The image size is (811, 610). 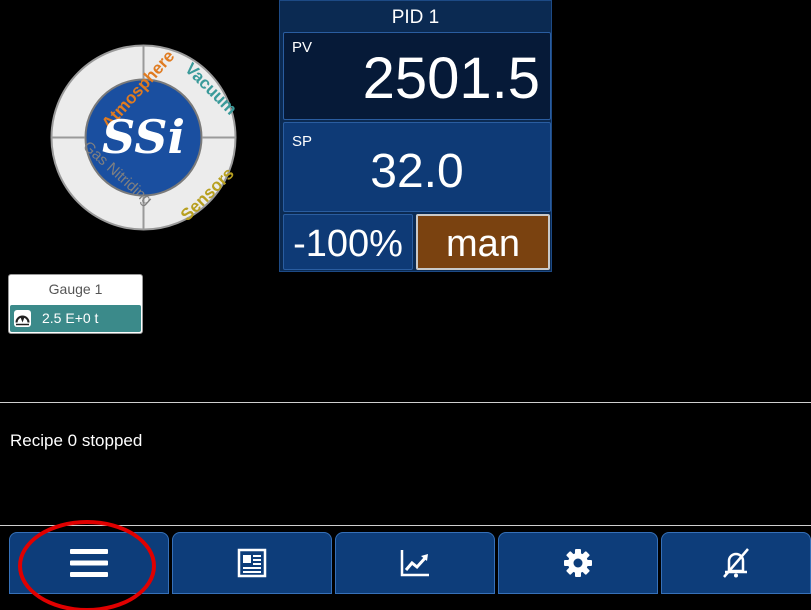 I want to click on sp-display: SP 32.0, so click(x=417, y=167).